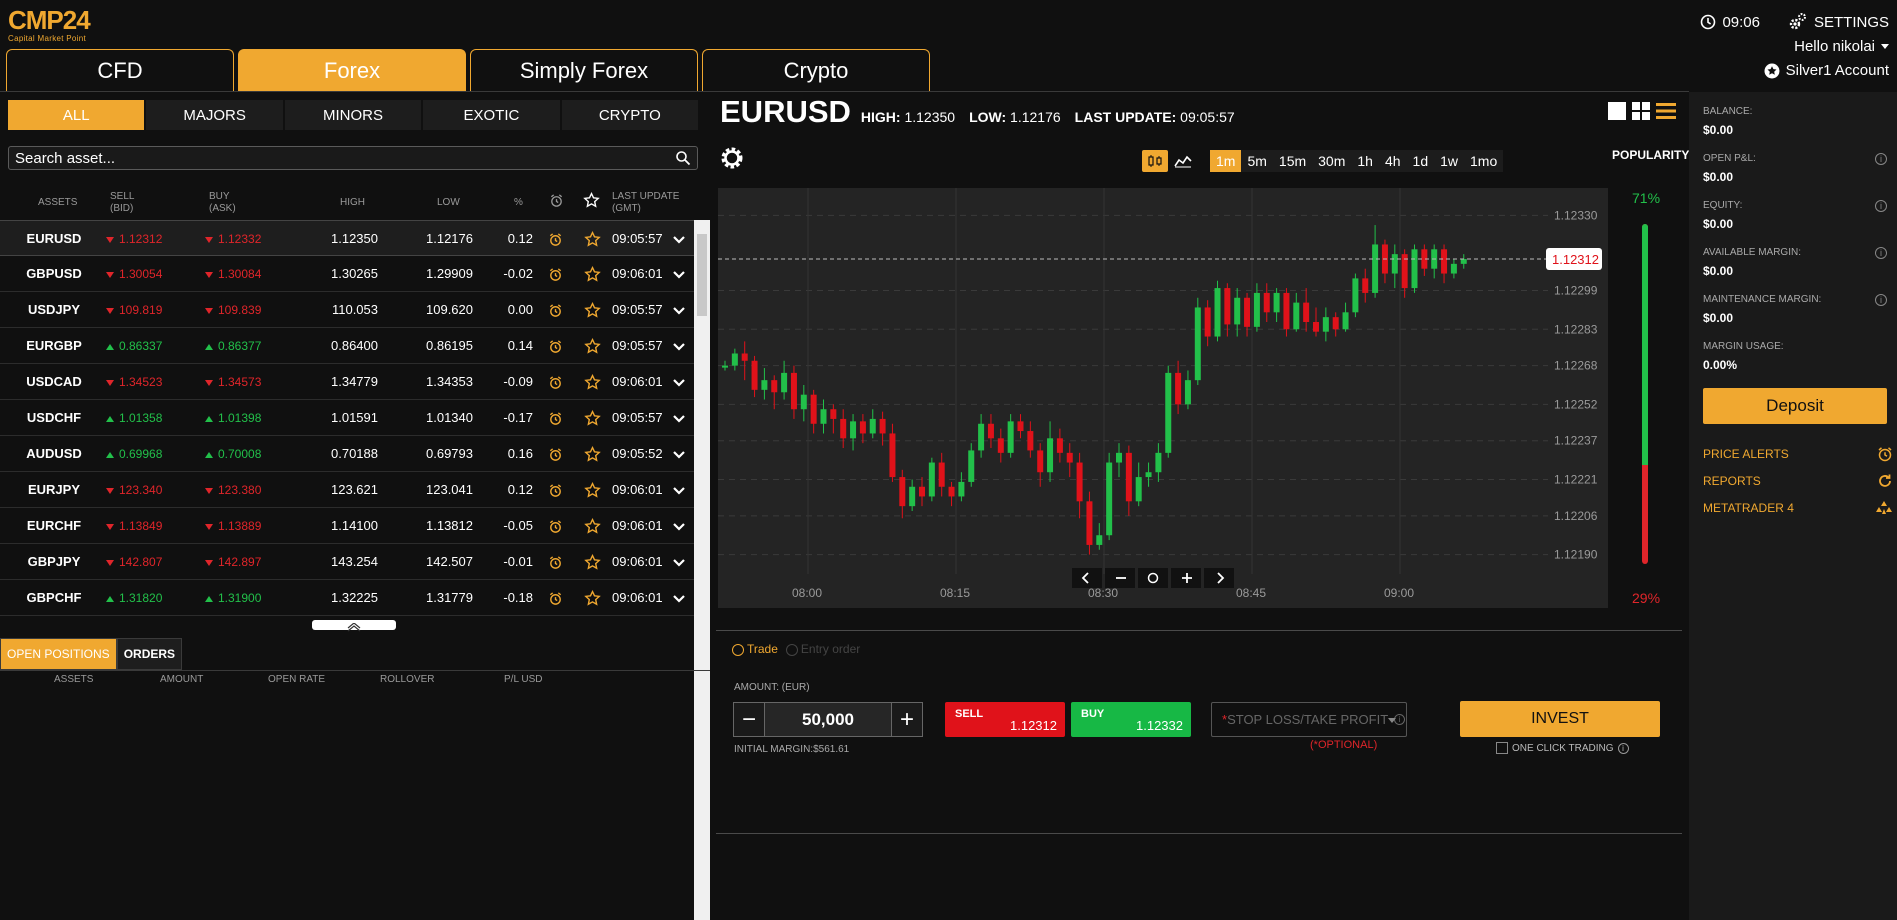  I want to click on sell-price: 1.30054, so click(134, 274).